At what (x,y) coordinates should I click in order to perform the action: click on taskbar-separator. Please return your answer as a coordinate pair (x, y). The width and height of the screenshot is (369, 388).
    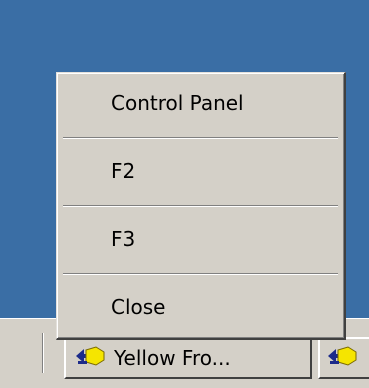
    Looking at the image, I should click on (43, 353).